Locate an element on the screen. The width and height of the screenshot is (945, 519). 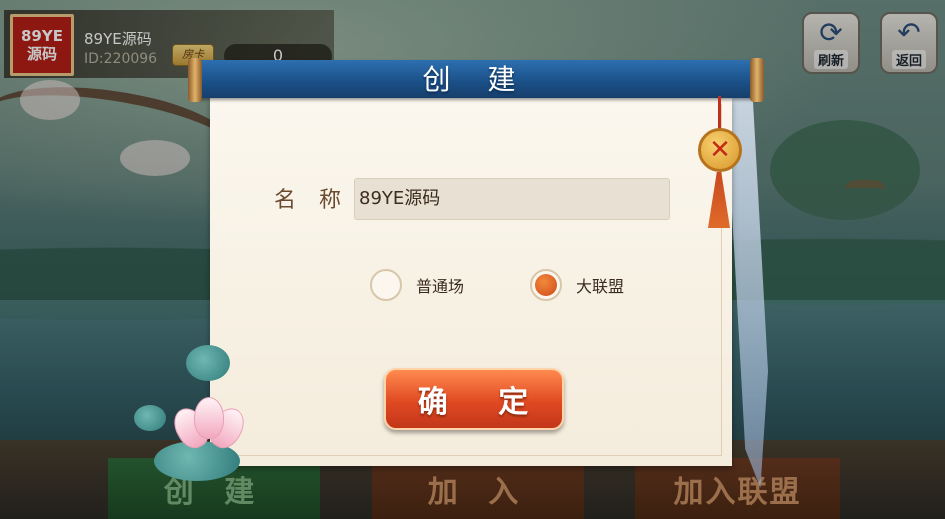
radio-grand-league: 大联盟 is located at coordinates (577, 285).